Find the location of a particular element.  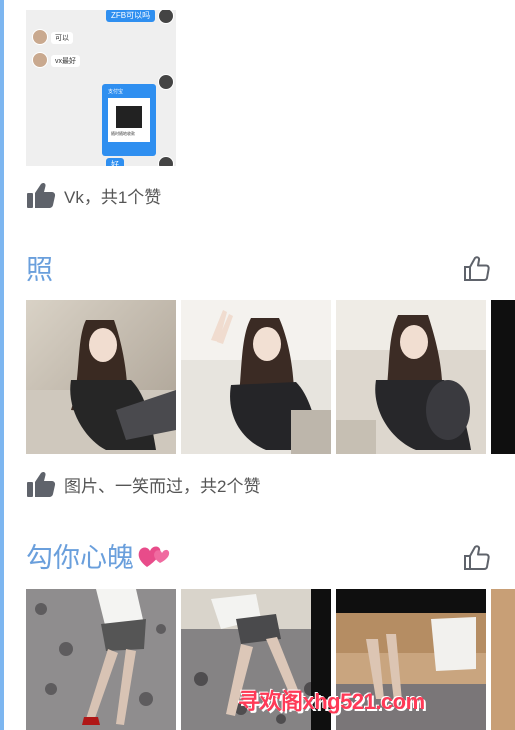

chat-bubble-top: ZFB可以吗 is located at coordinates (131, 16).